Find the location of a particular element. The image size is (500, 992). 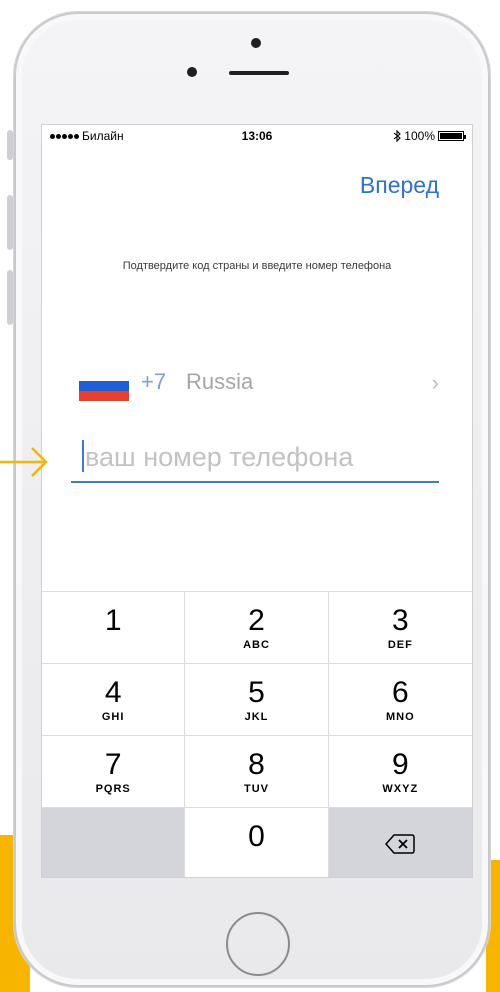

key-letters: JKL is located at coordinates (256, 716).